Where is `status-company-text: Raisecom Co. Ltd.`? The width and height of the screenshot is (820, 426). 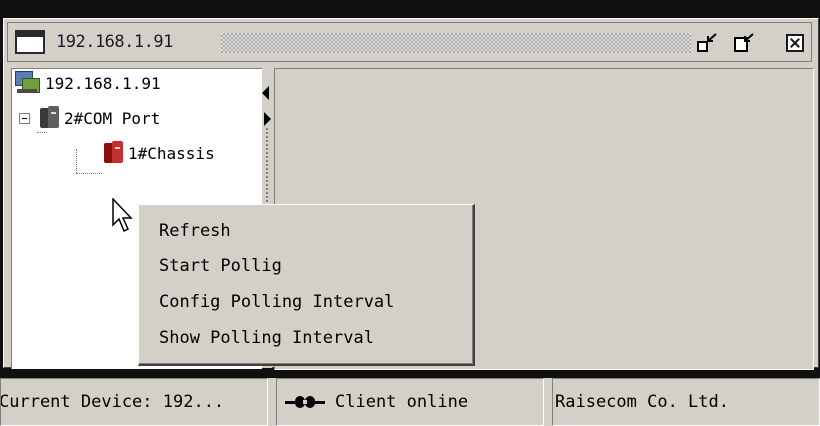 status-company-text: Raisecom Co. Ltd. is located at coordinates (642, 402).